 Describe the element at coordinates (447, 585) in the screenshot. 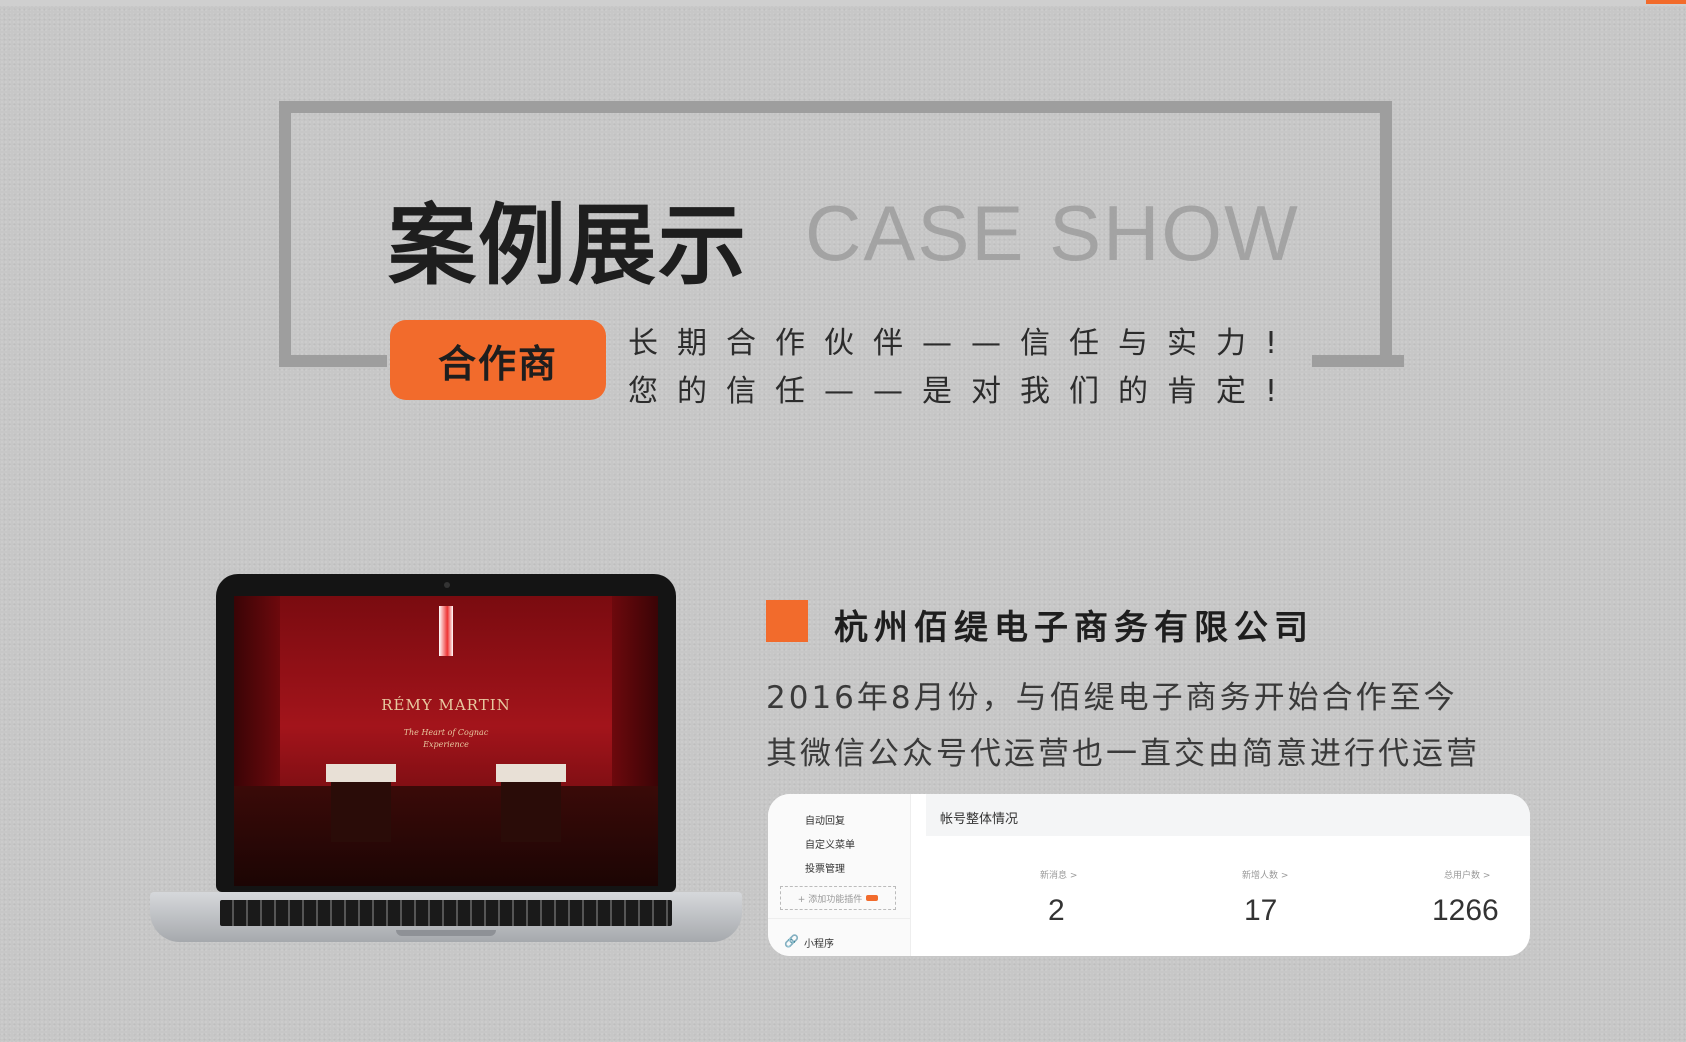

I see `laptop-camera` at that location.